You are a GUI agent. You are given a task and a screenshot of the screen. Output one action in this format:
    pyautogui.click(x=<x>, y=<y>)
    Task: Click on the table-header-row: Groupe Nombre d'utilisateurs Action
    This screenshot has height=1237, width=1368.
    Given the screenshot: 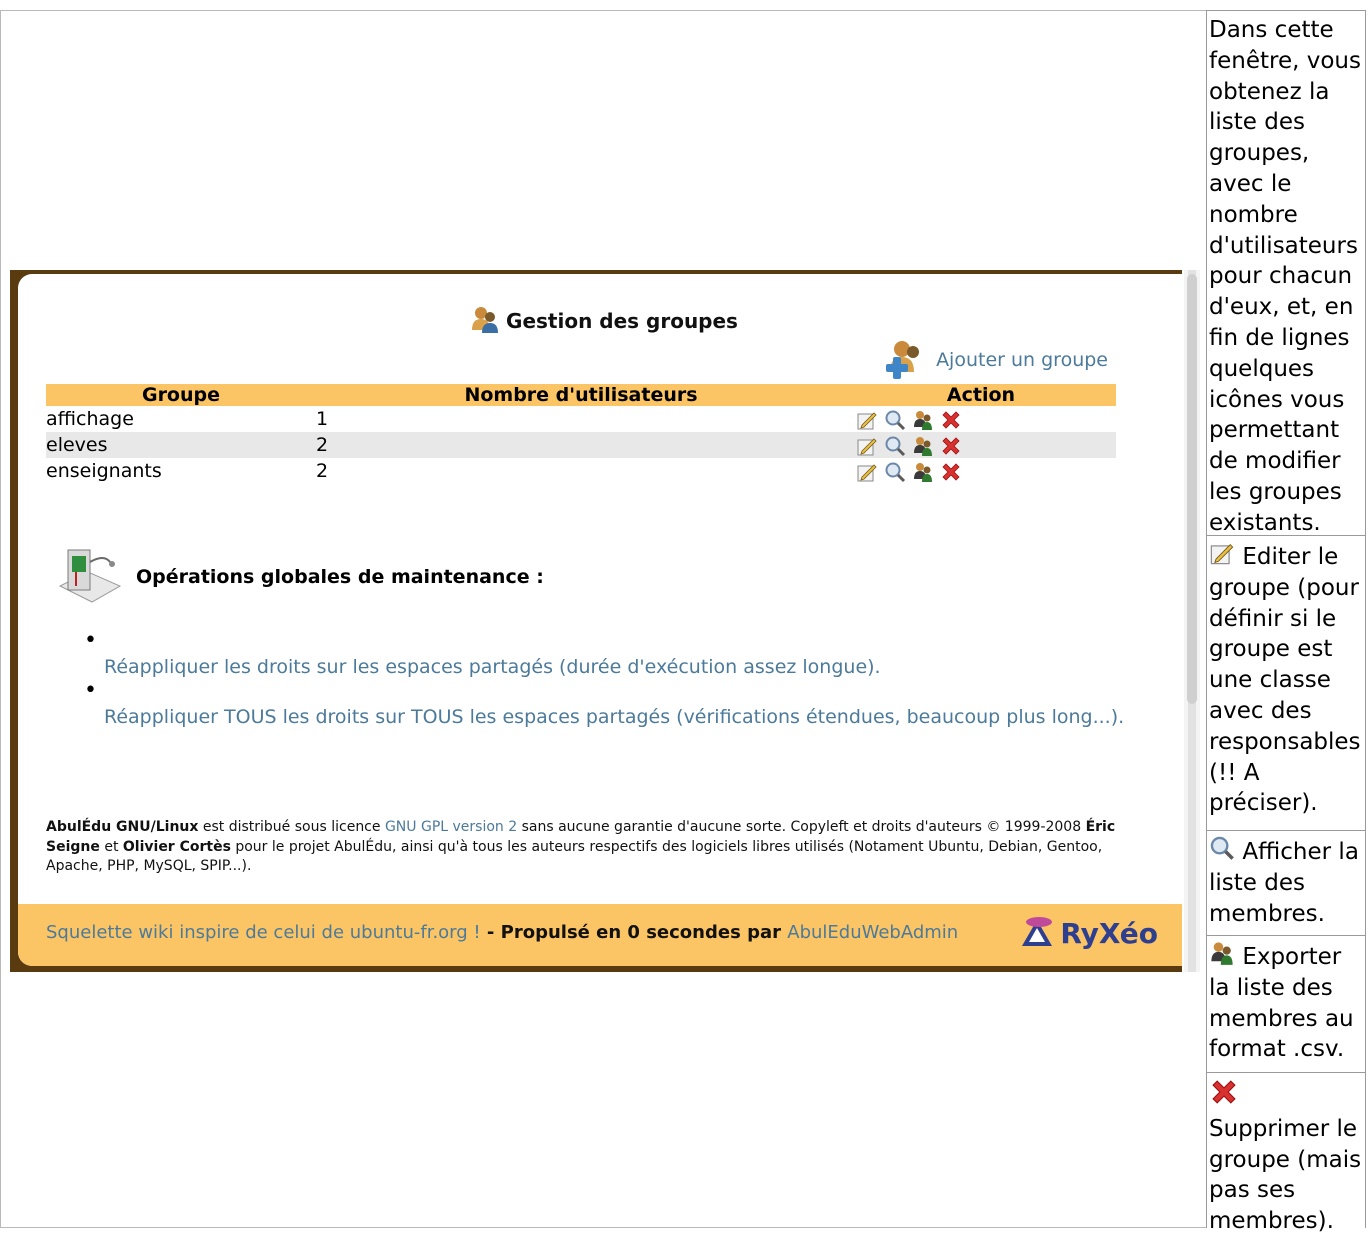 What is the action you would take?
    pyautogui.click(x=581, y=395)
    